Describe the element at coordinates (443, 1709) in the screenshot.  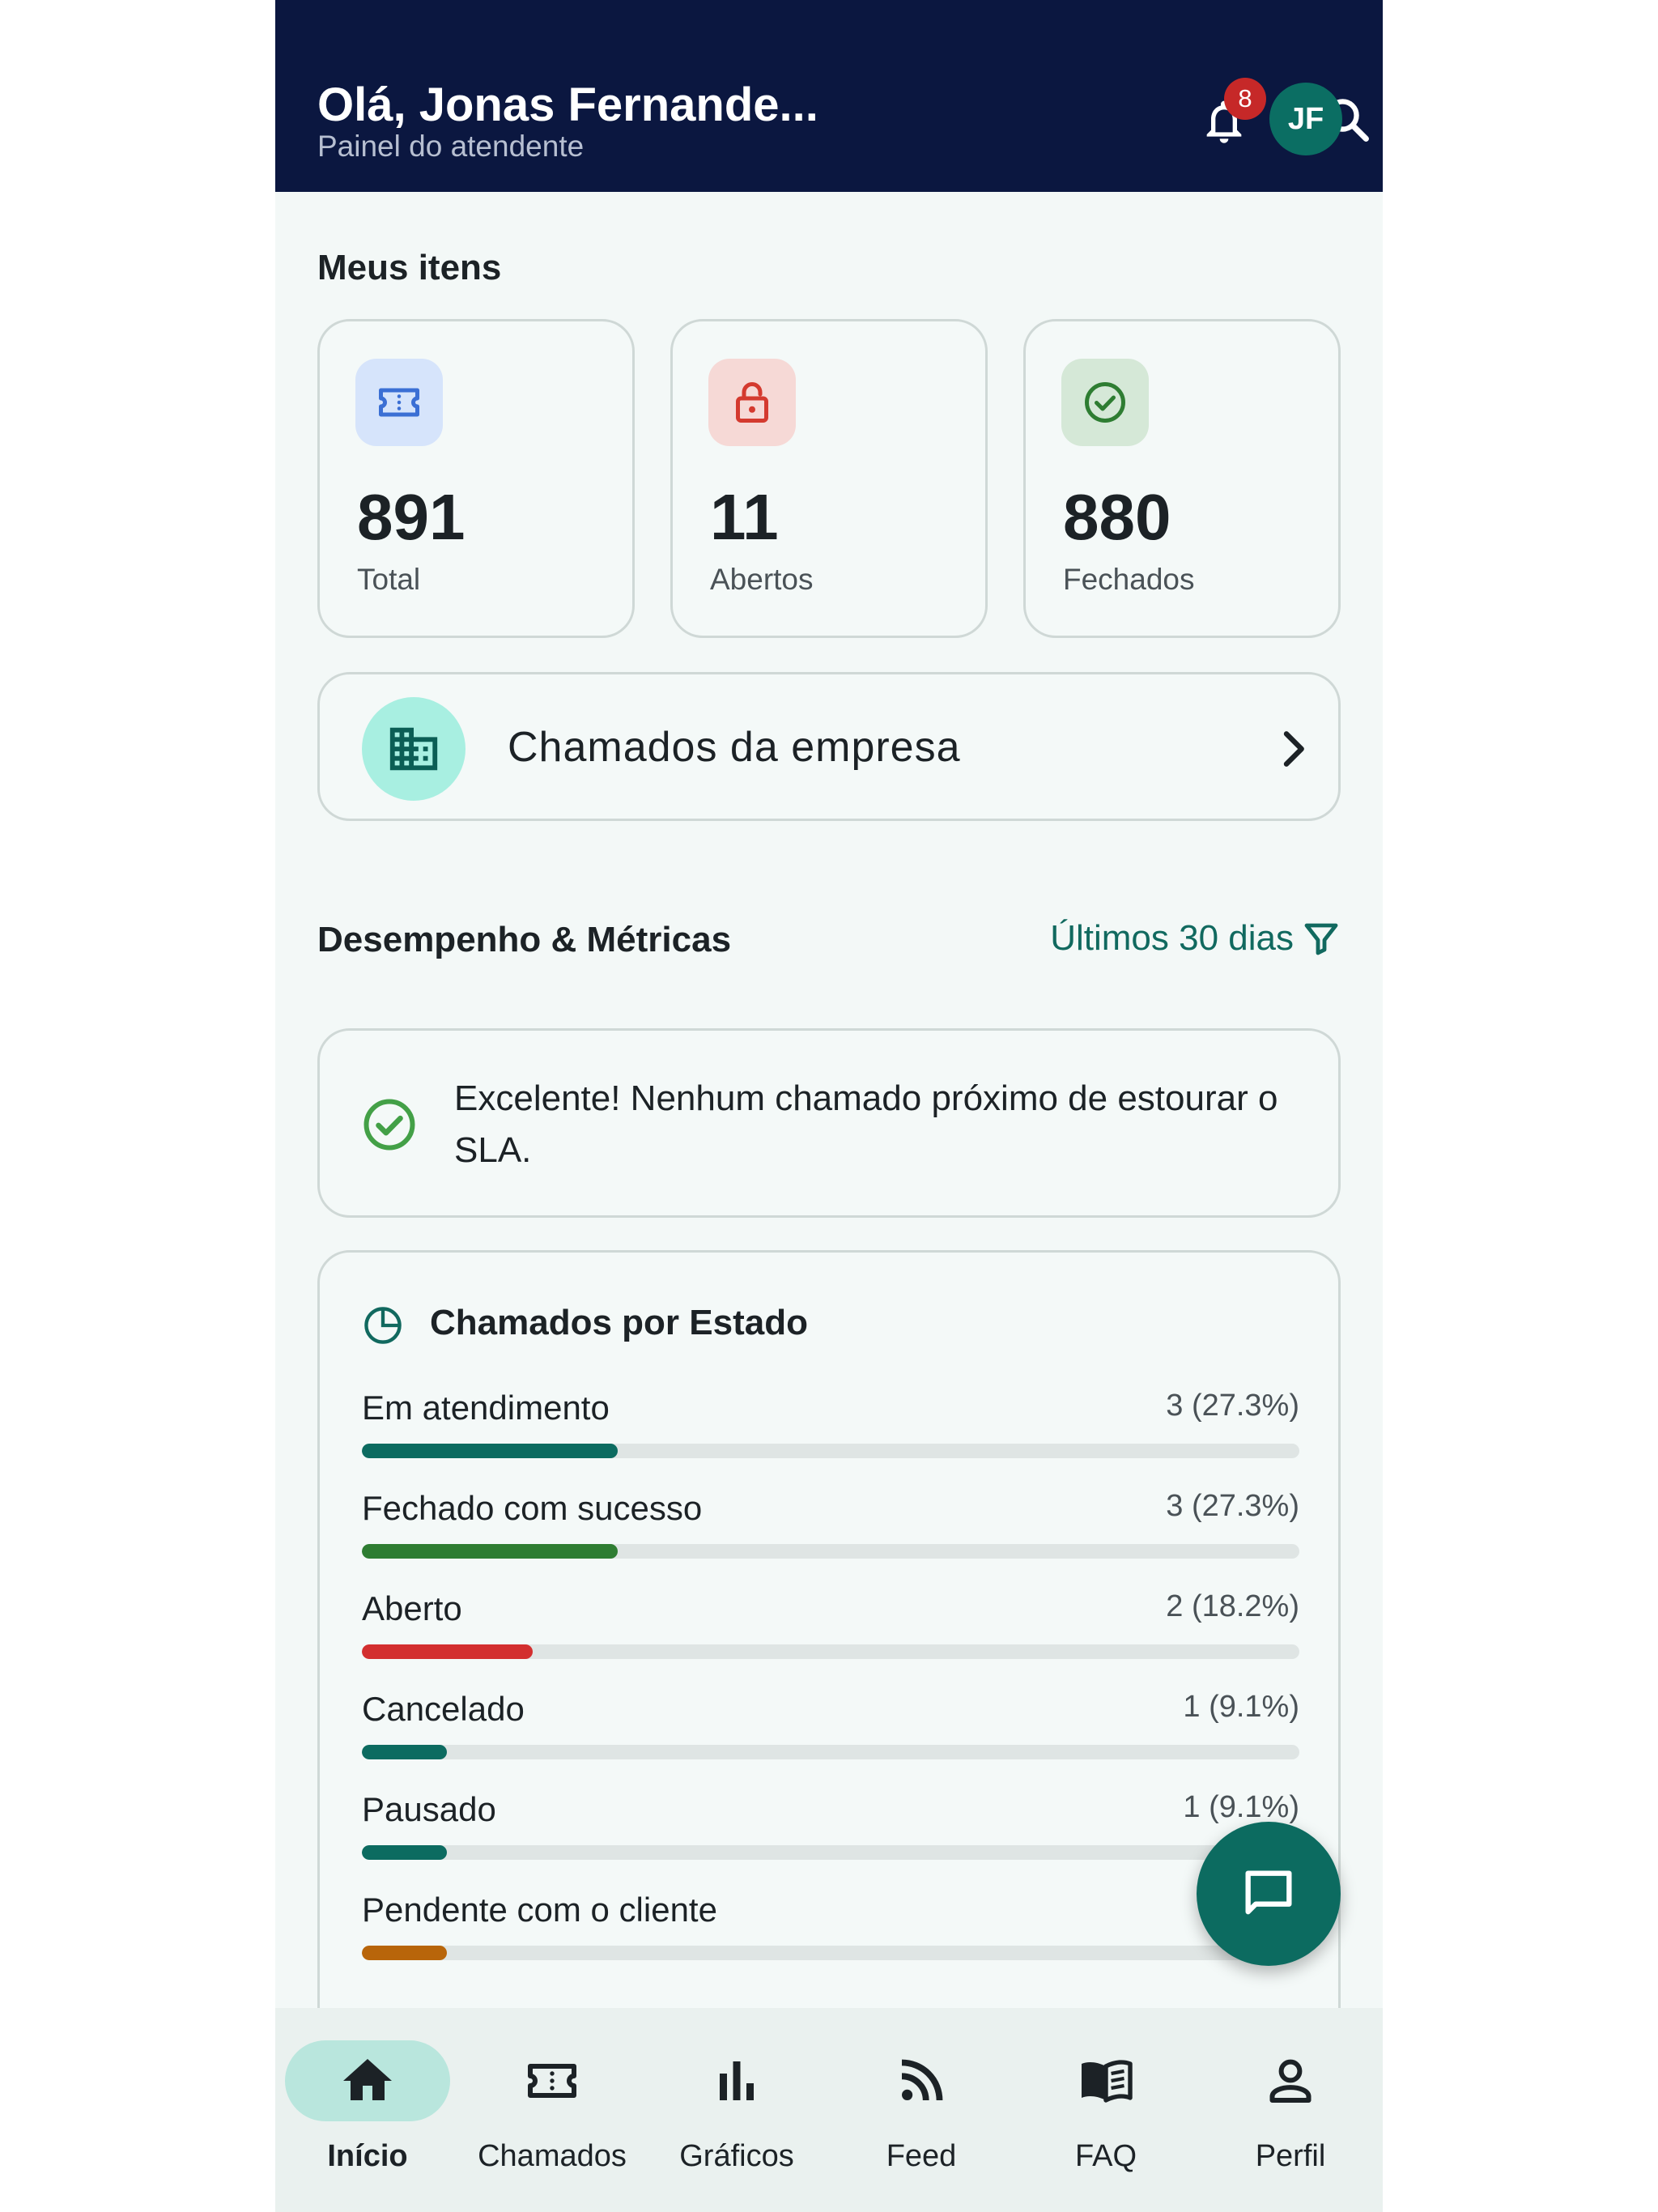
I see `state-name: Cancelado` at that location.